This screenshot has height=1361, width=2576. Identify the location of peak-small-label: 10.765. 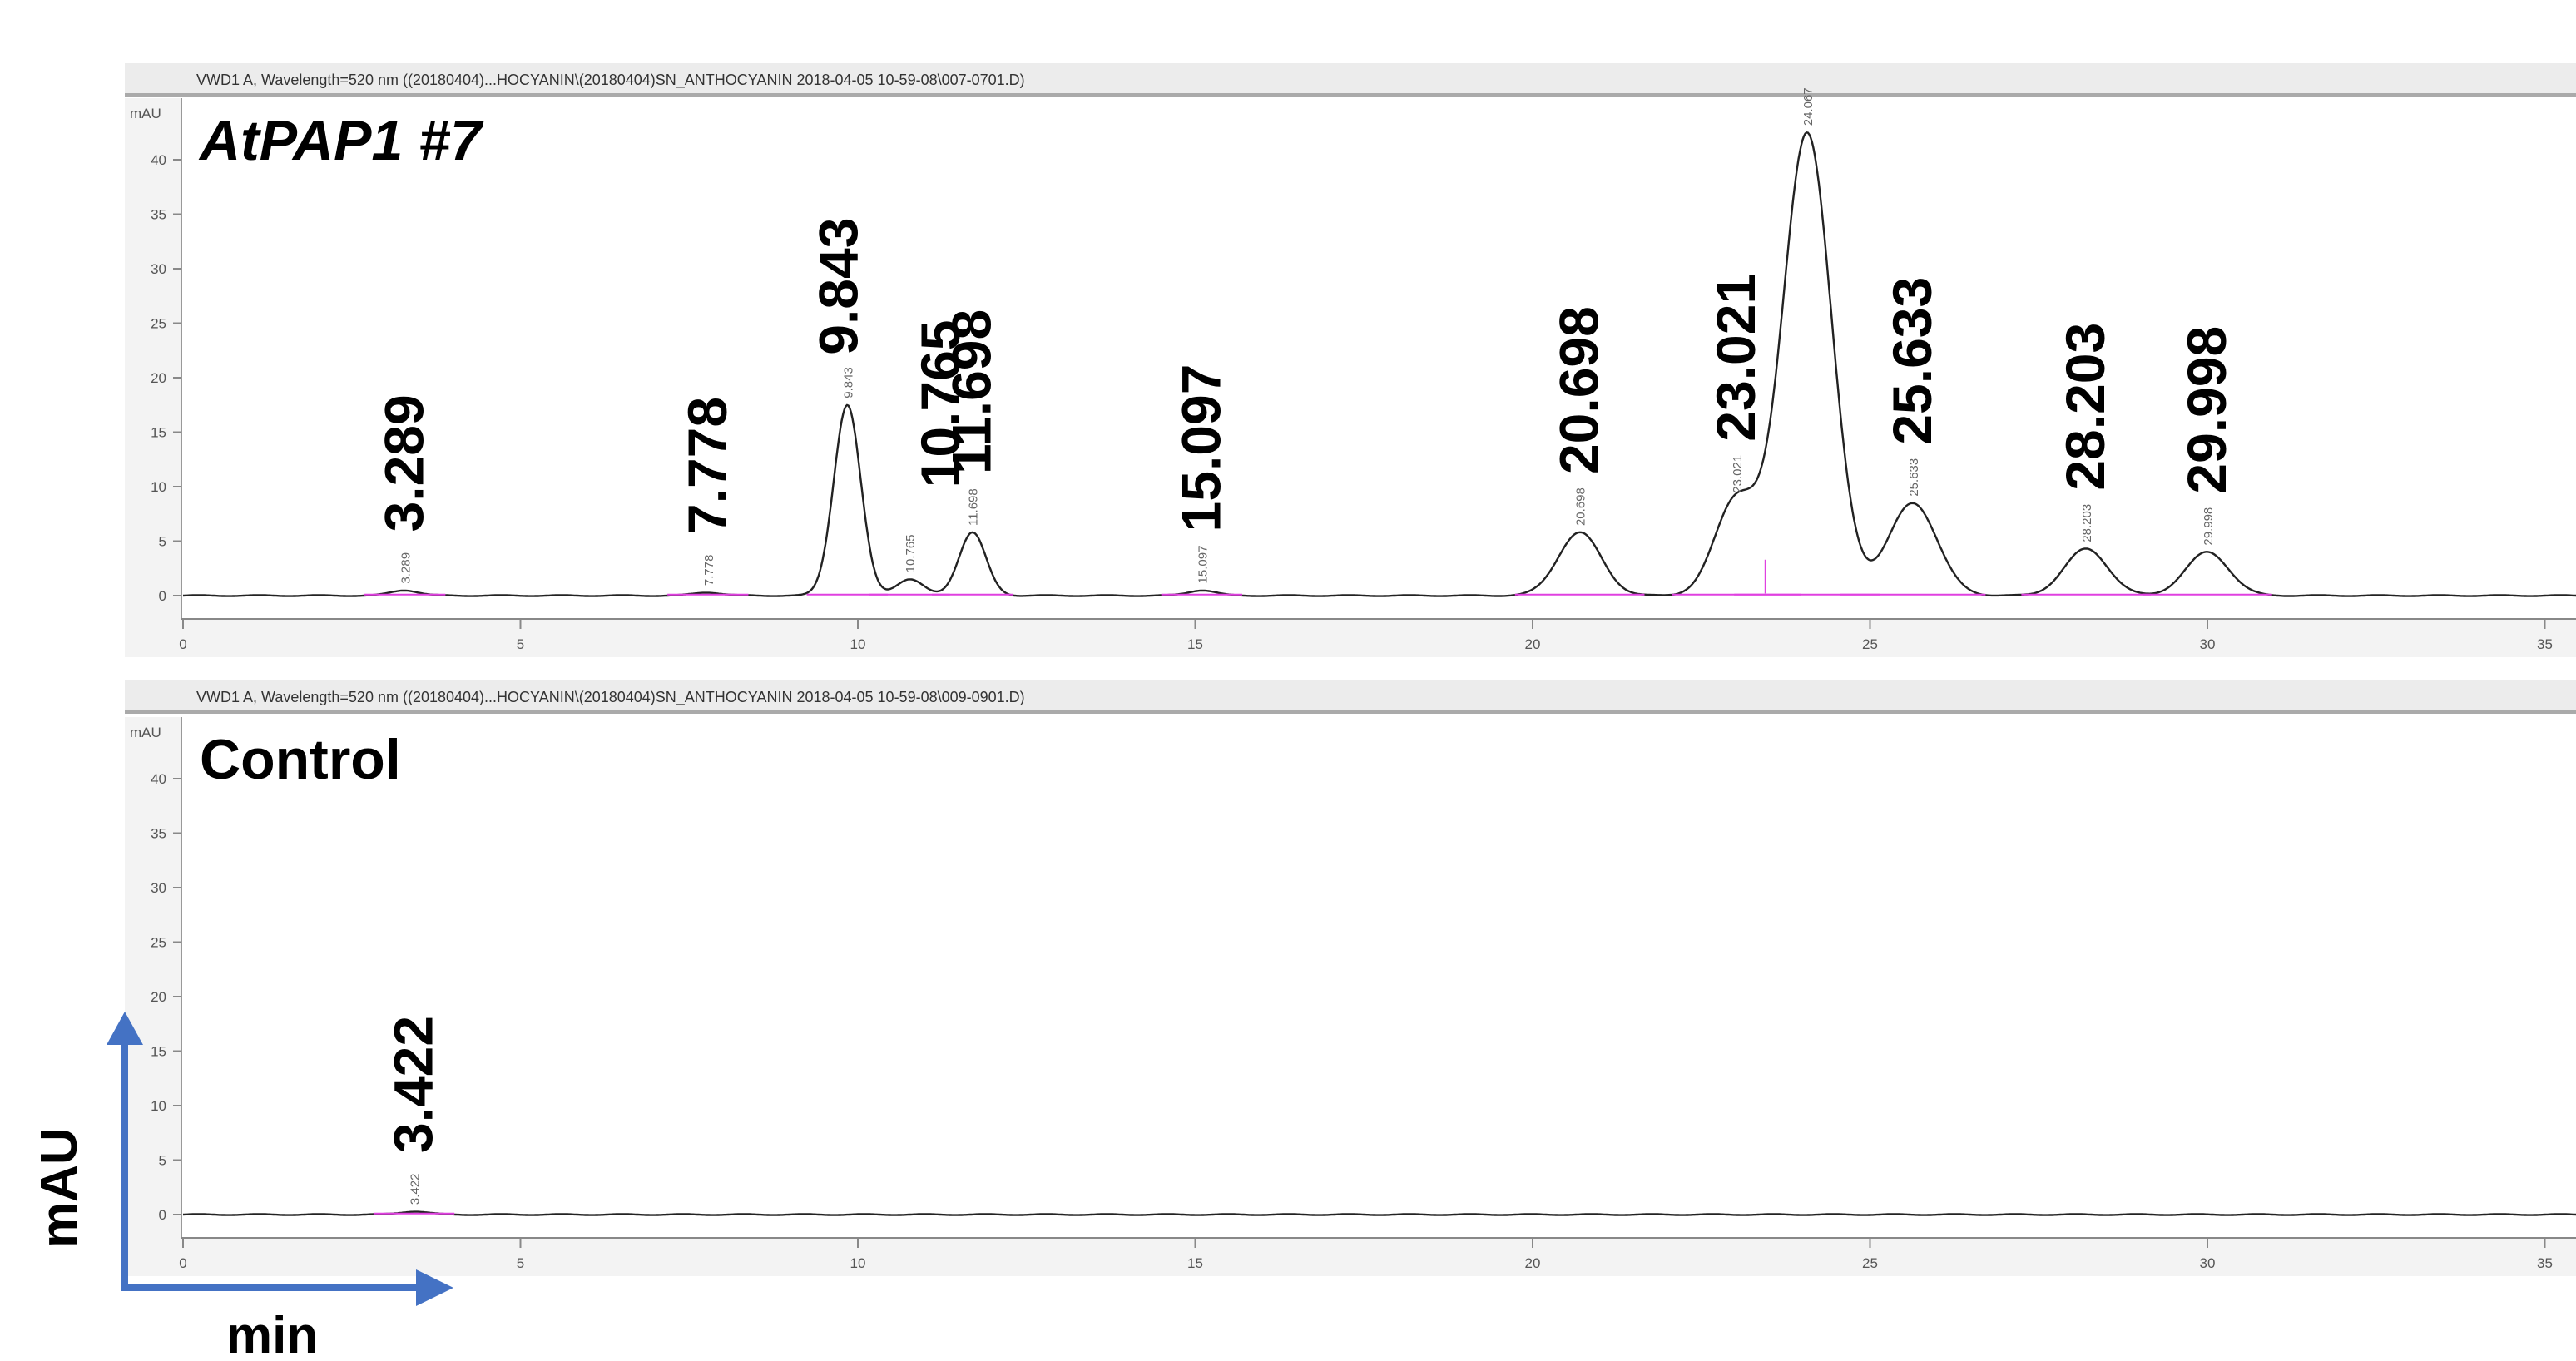
(911, 553).